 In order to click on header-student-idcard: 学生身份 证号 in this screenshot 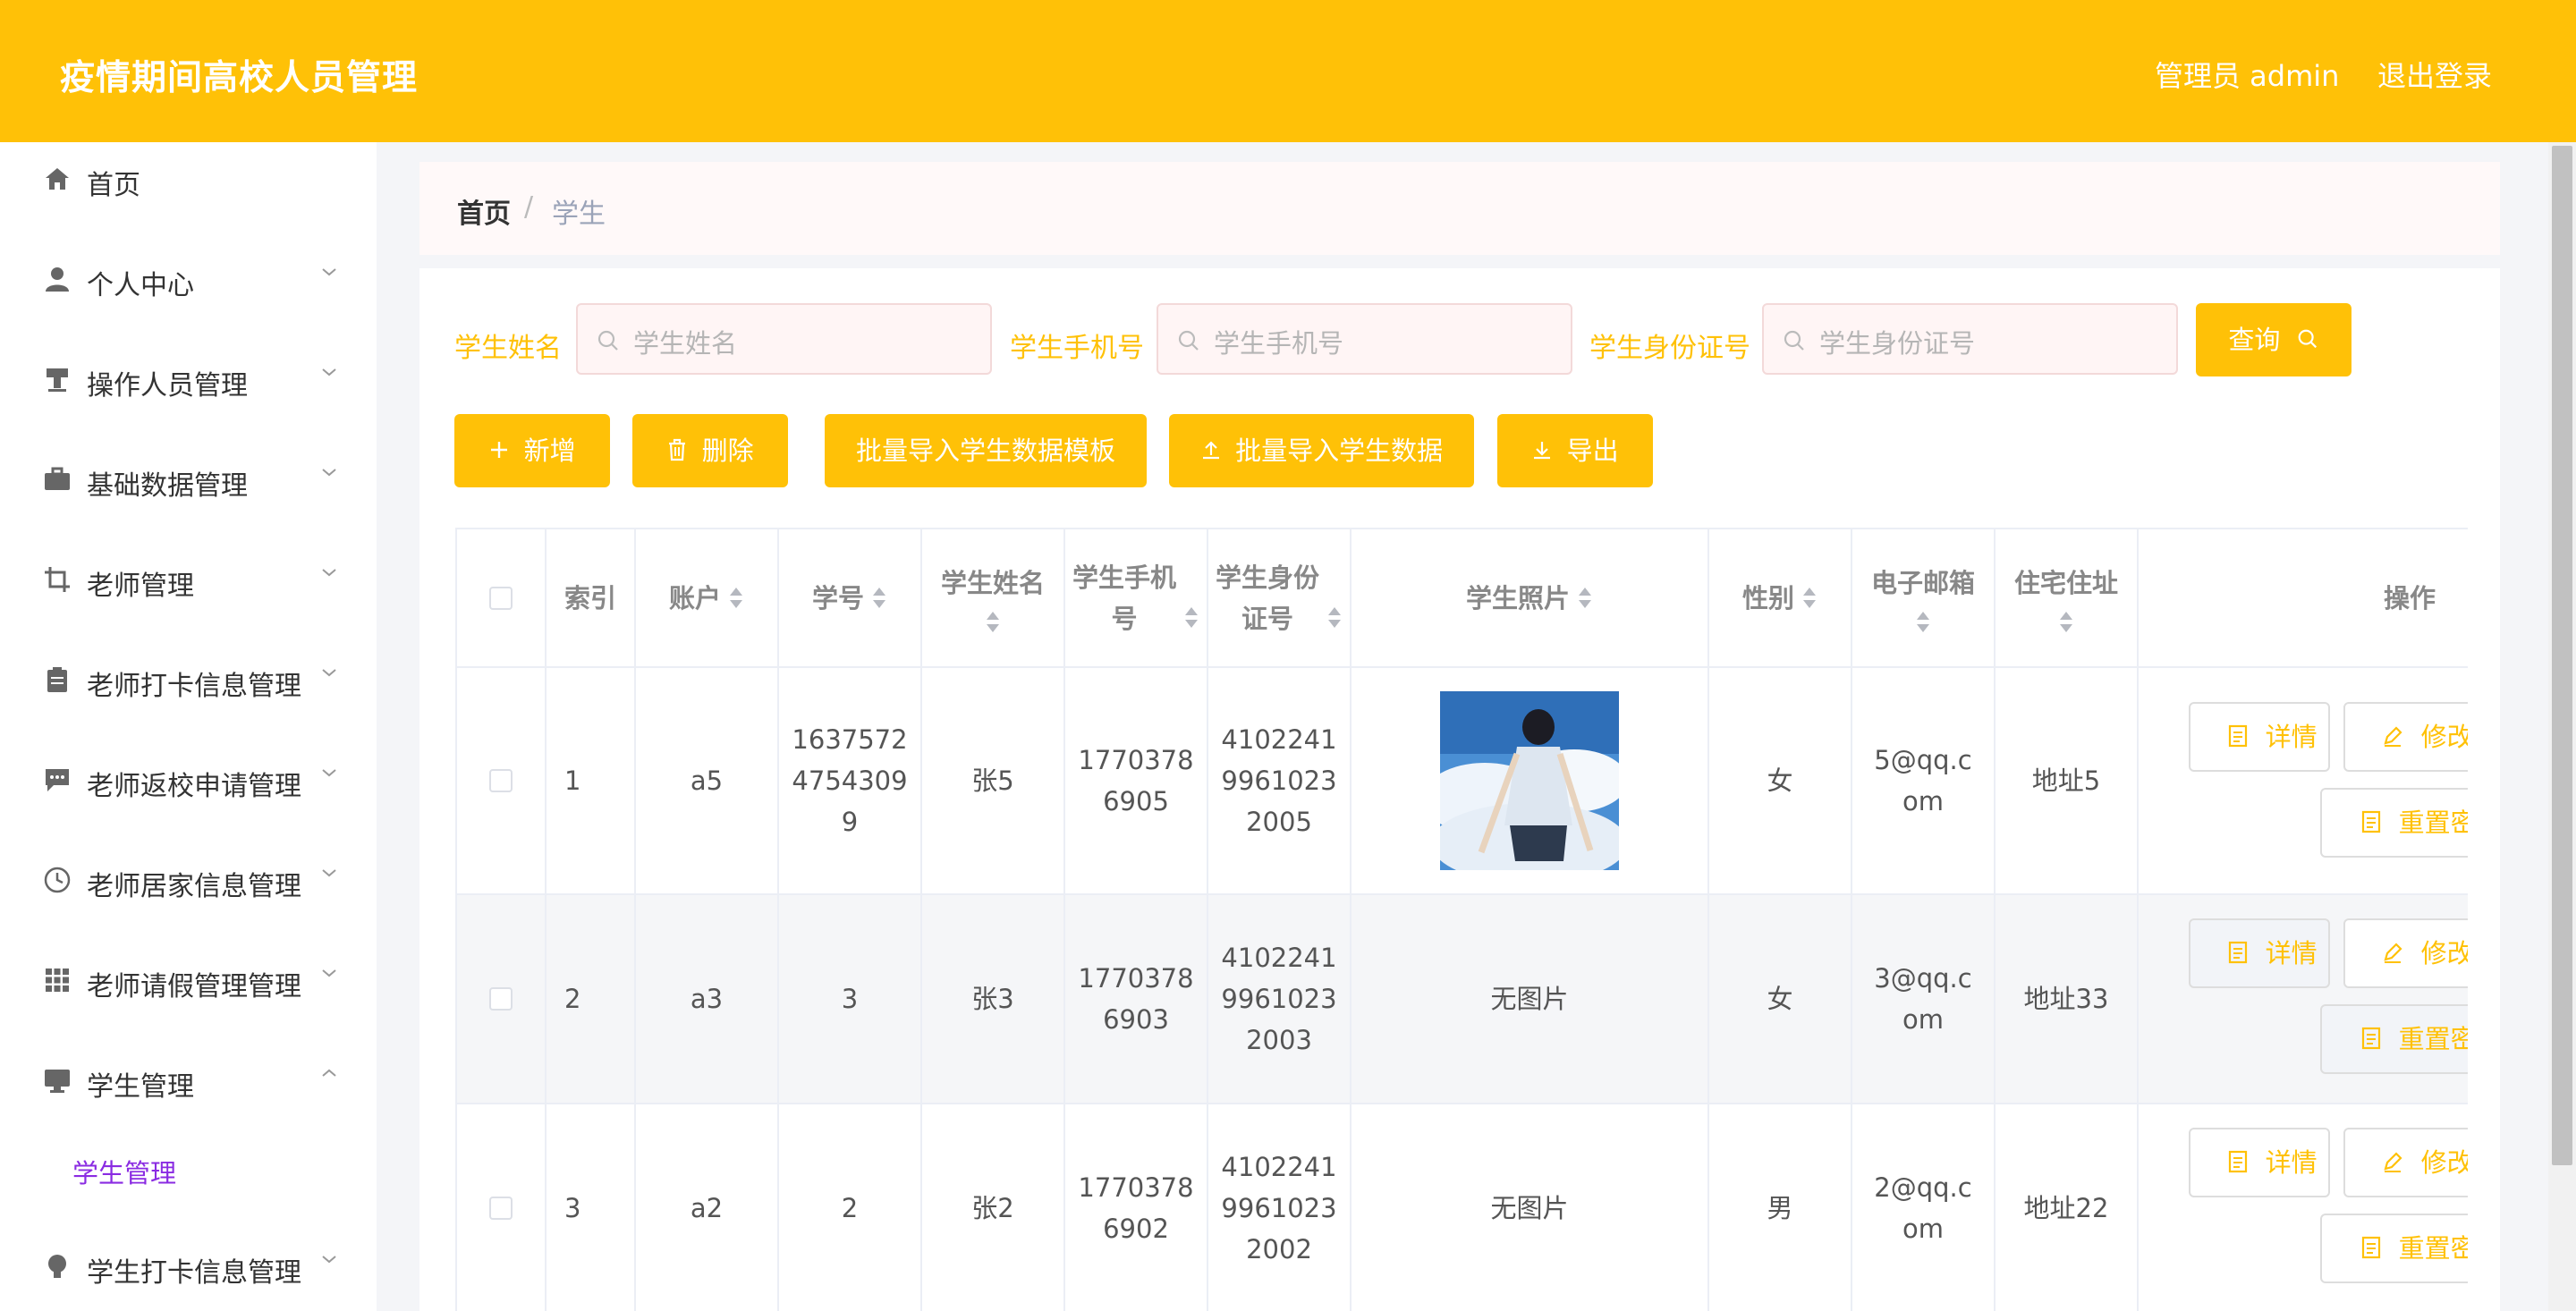, I will do `click(1280, 597)`.